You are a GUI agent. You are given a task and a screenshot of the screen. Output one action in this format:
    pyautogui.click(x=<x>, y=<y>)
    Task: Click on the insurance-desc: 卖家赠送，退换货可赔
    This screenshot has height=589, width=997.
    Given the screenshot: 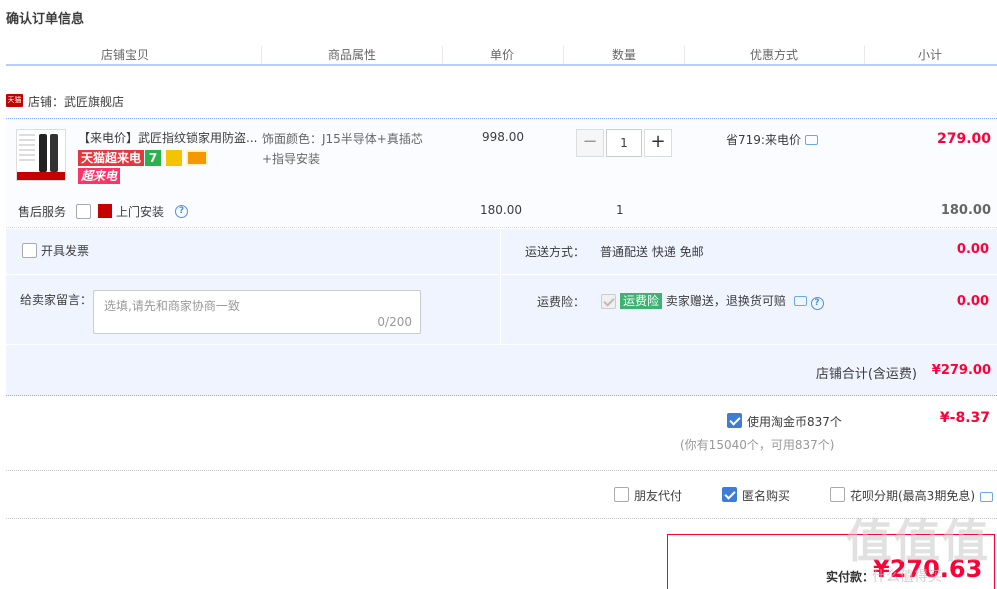 What is the action you would take?
    pyautogui.click(x=725, y=301)
    